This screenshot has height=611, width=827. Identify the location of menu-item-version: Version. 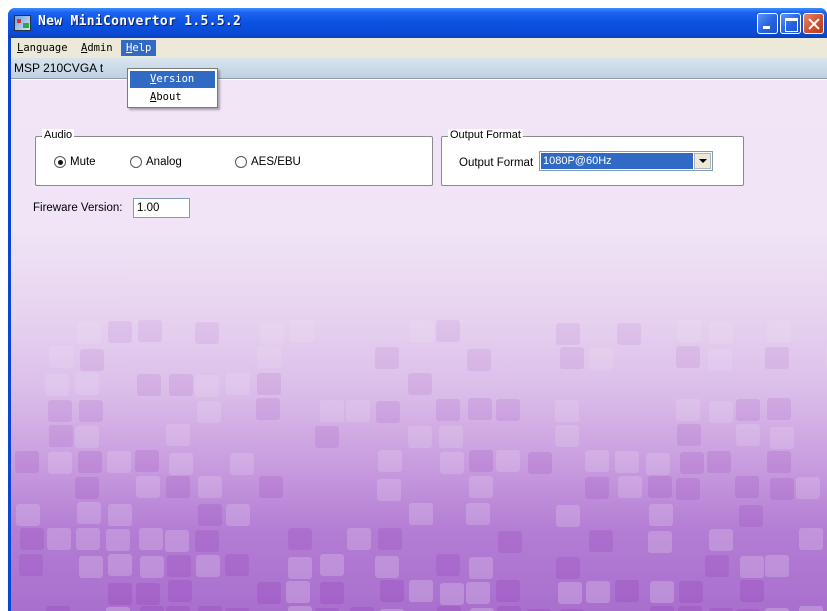
(172, 79).